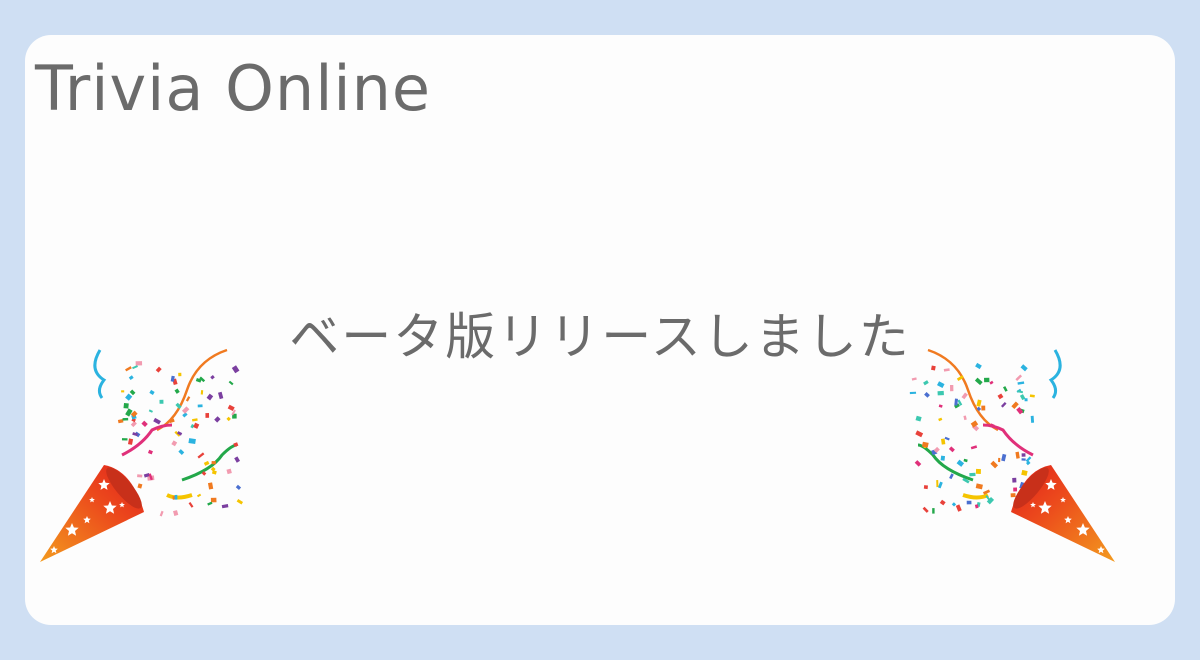 The width and height of the screenshot is (1200, 660). What do you see at coordinates (233, 88) in the screenshot?
I see `app-title: Trivia Online` at bounding box center [233, 88].